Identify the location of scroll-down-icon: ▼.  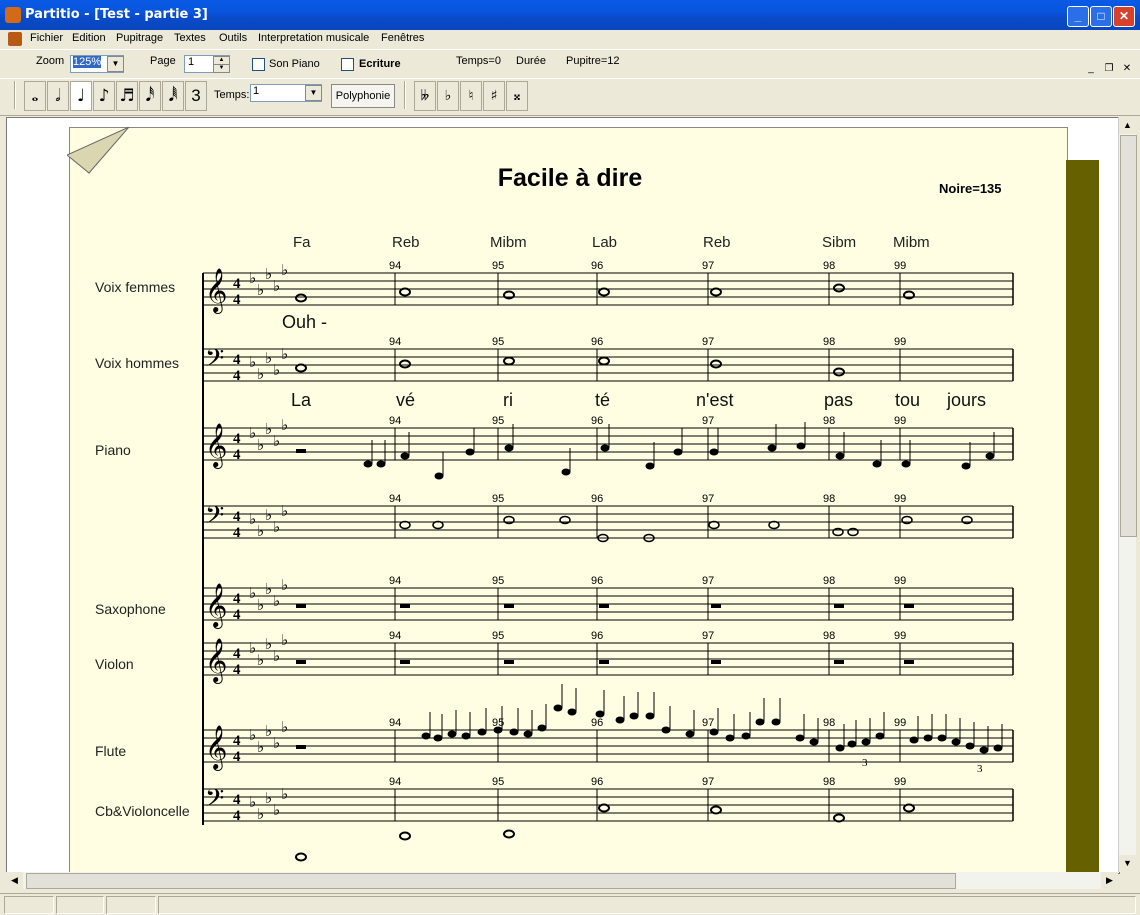
(1127, 863).